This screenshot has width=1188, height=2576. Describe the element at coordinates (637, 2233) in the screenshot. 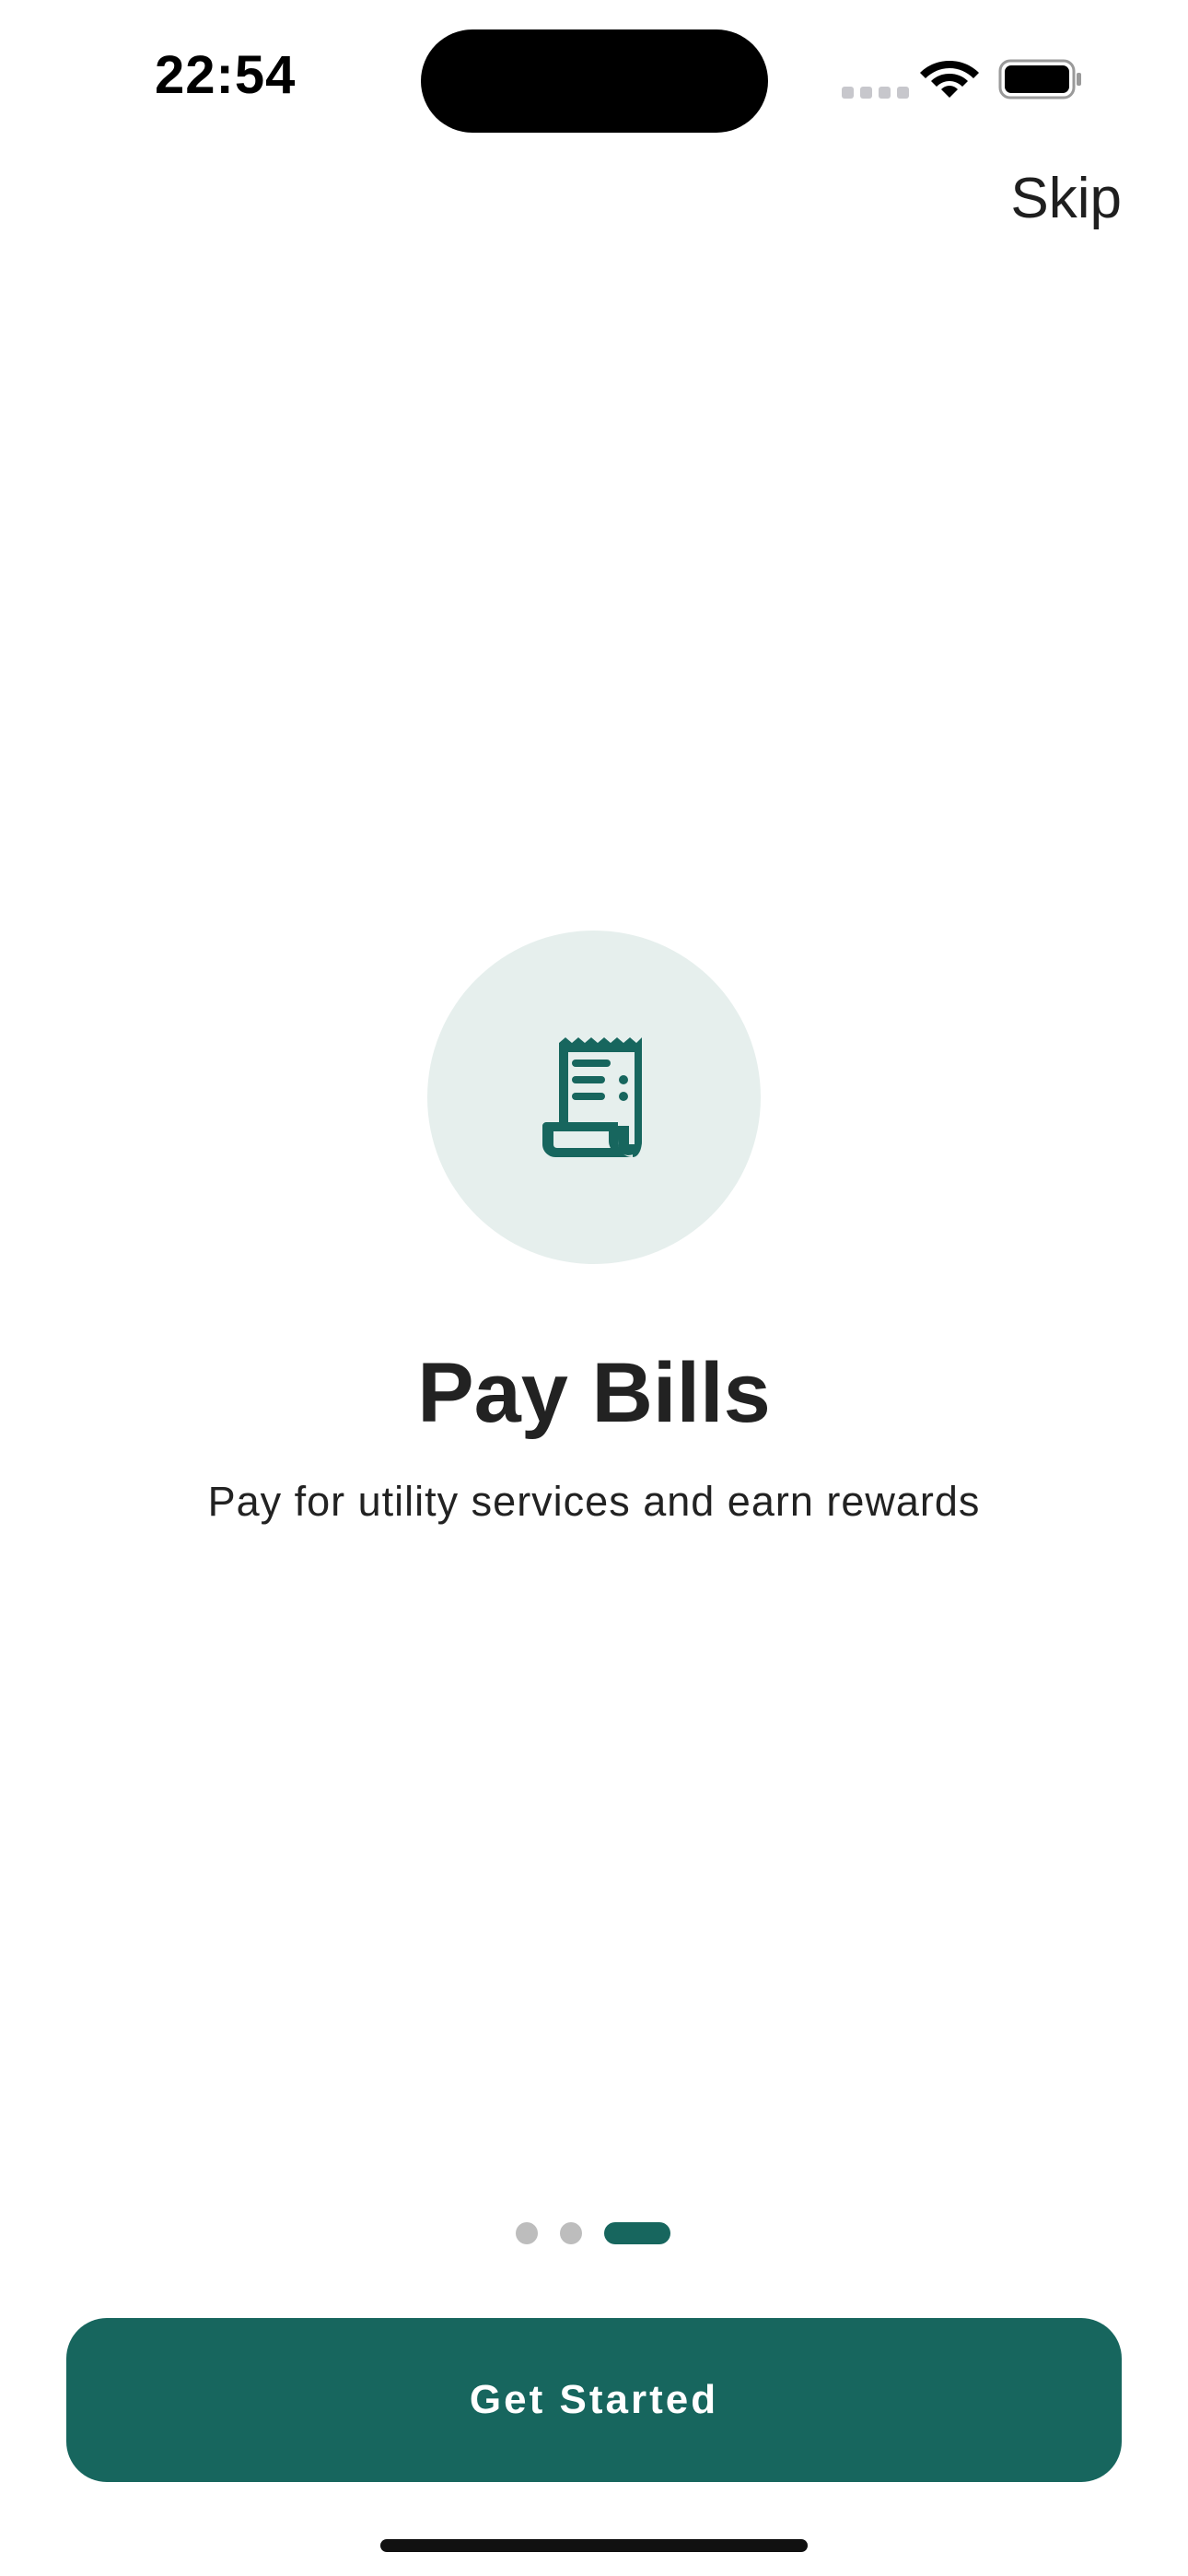

I see `page-dot-3-active` at that location.